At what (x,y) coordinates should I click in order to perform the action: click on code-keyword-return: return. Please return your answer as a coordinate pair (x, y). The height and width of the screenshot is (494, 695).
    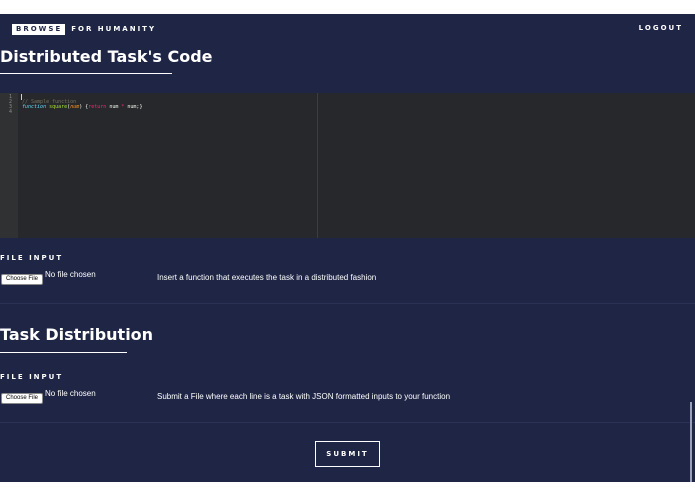
    Looking at the image, I should click on (97, 107).